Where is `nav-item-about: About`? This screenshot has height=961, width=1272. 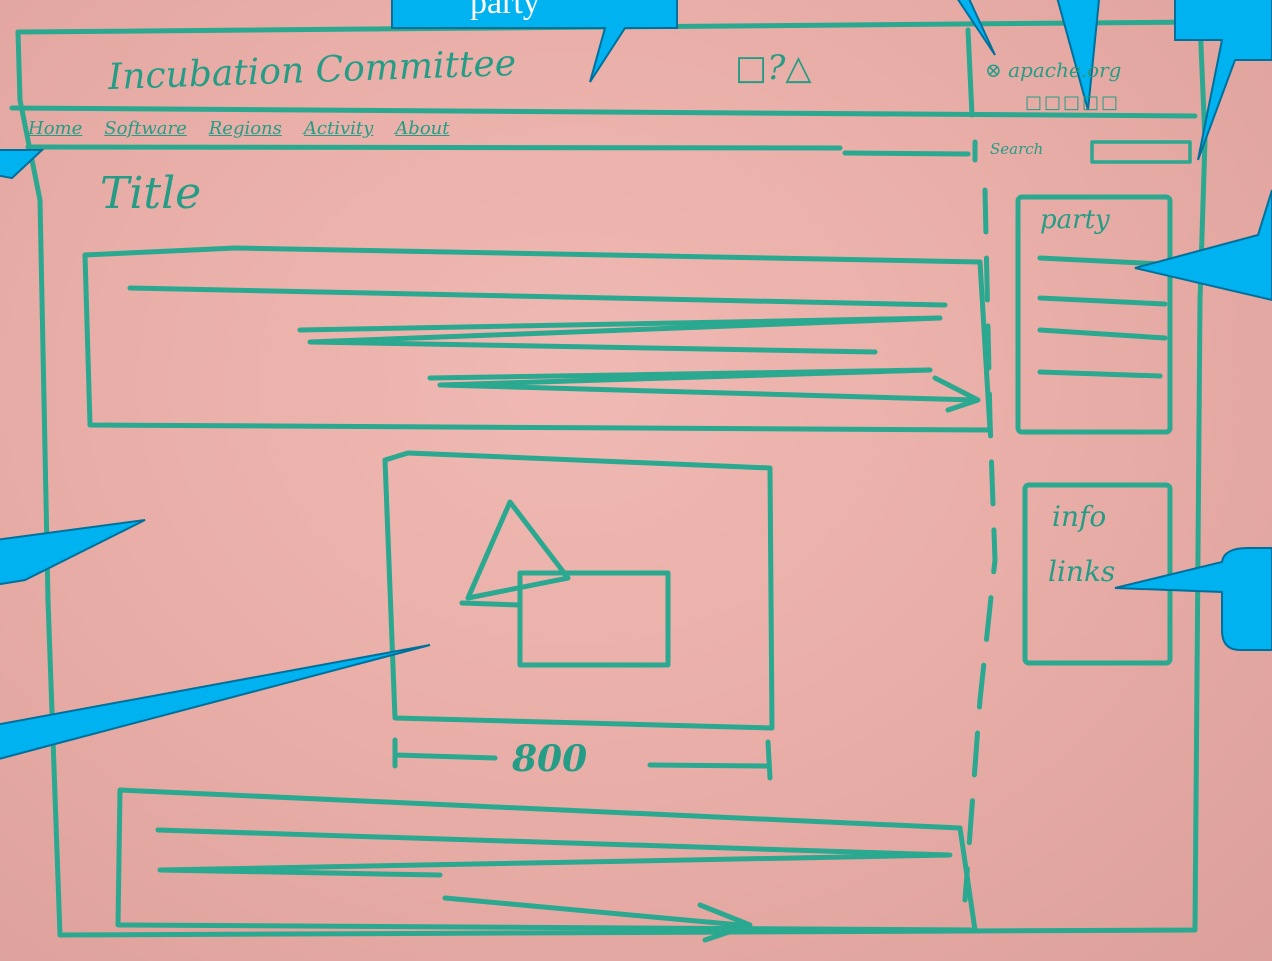 nav-item-about: About is located at coordinates (422, 128).